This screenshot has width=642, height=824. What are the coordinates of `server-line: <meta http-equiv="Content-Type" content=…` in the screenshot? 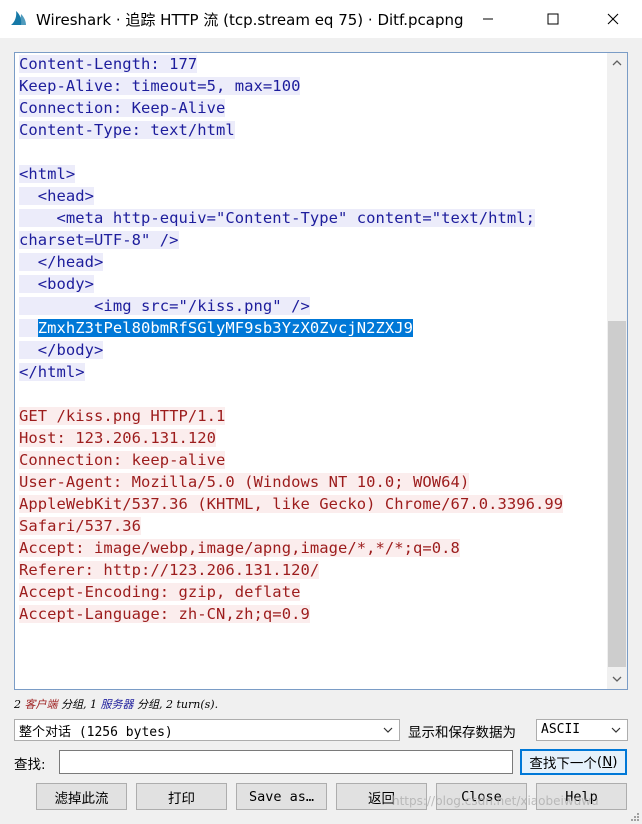 It's located at (312, 218).